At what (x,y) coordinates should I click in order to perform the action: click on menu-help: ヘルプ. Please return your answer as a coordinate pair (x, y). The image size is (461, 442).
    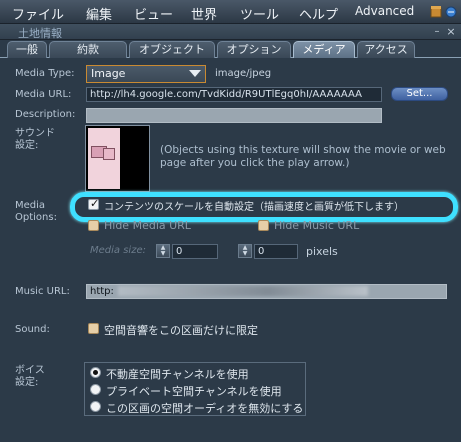
    Looking at the image, I should click on (318, 13).